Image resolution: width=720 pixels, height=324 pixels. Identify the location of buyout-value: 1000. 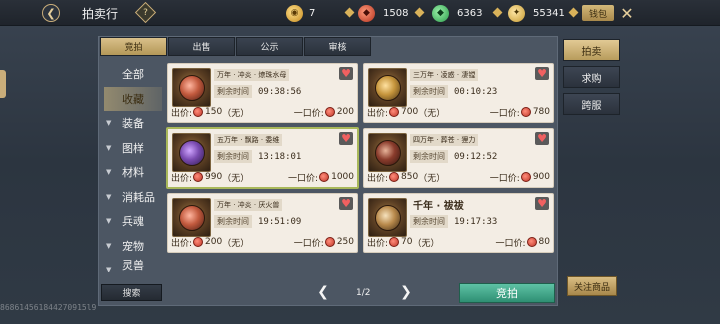
(342, 177).